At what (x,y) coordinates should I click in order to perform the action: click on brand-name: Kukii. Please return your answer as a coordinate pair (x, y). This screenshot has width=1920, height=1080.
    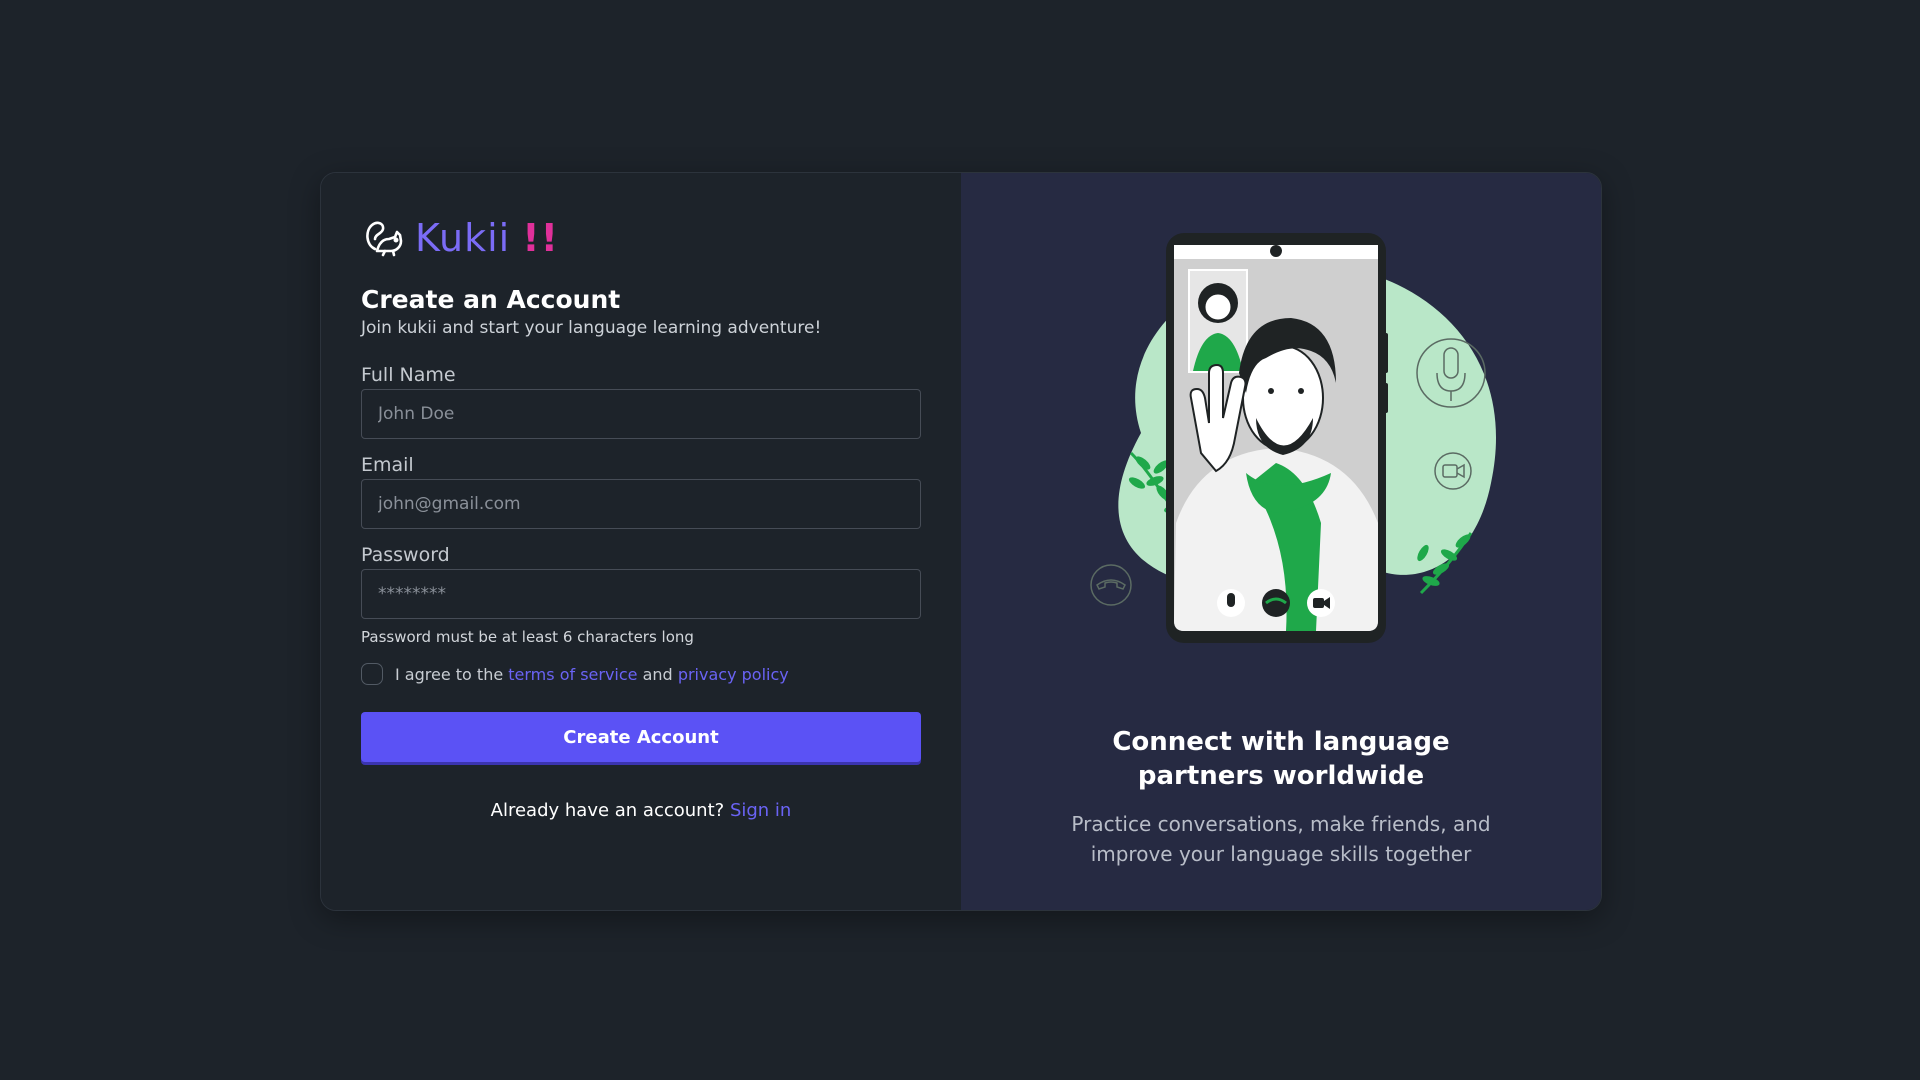
    Looking at the image, I should click on (463, 238).